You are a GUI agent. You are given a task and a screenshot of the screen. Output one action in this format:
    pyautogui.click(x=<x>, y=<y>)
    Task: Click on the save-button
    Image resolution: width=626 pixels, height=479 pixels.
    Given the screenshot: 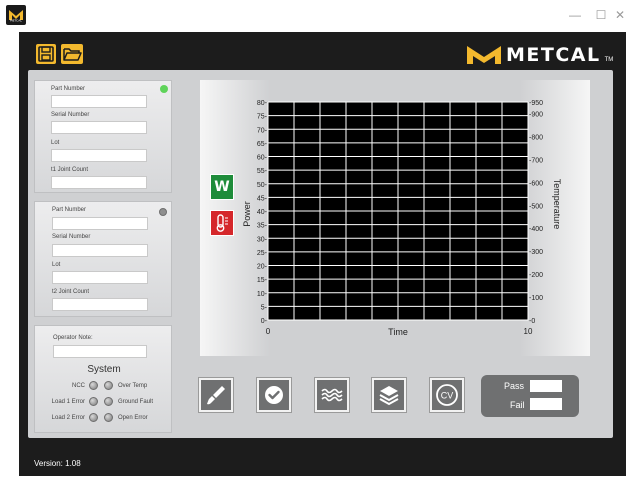 What is the action you would take?
    pyautogui.click(x=46, y=54)
    